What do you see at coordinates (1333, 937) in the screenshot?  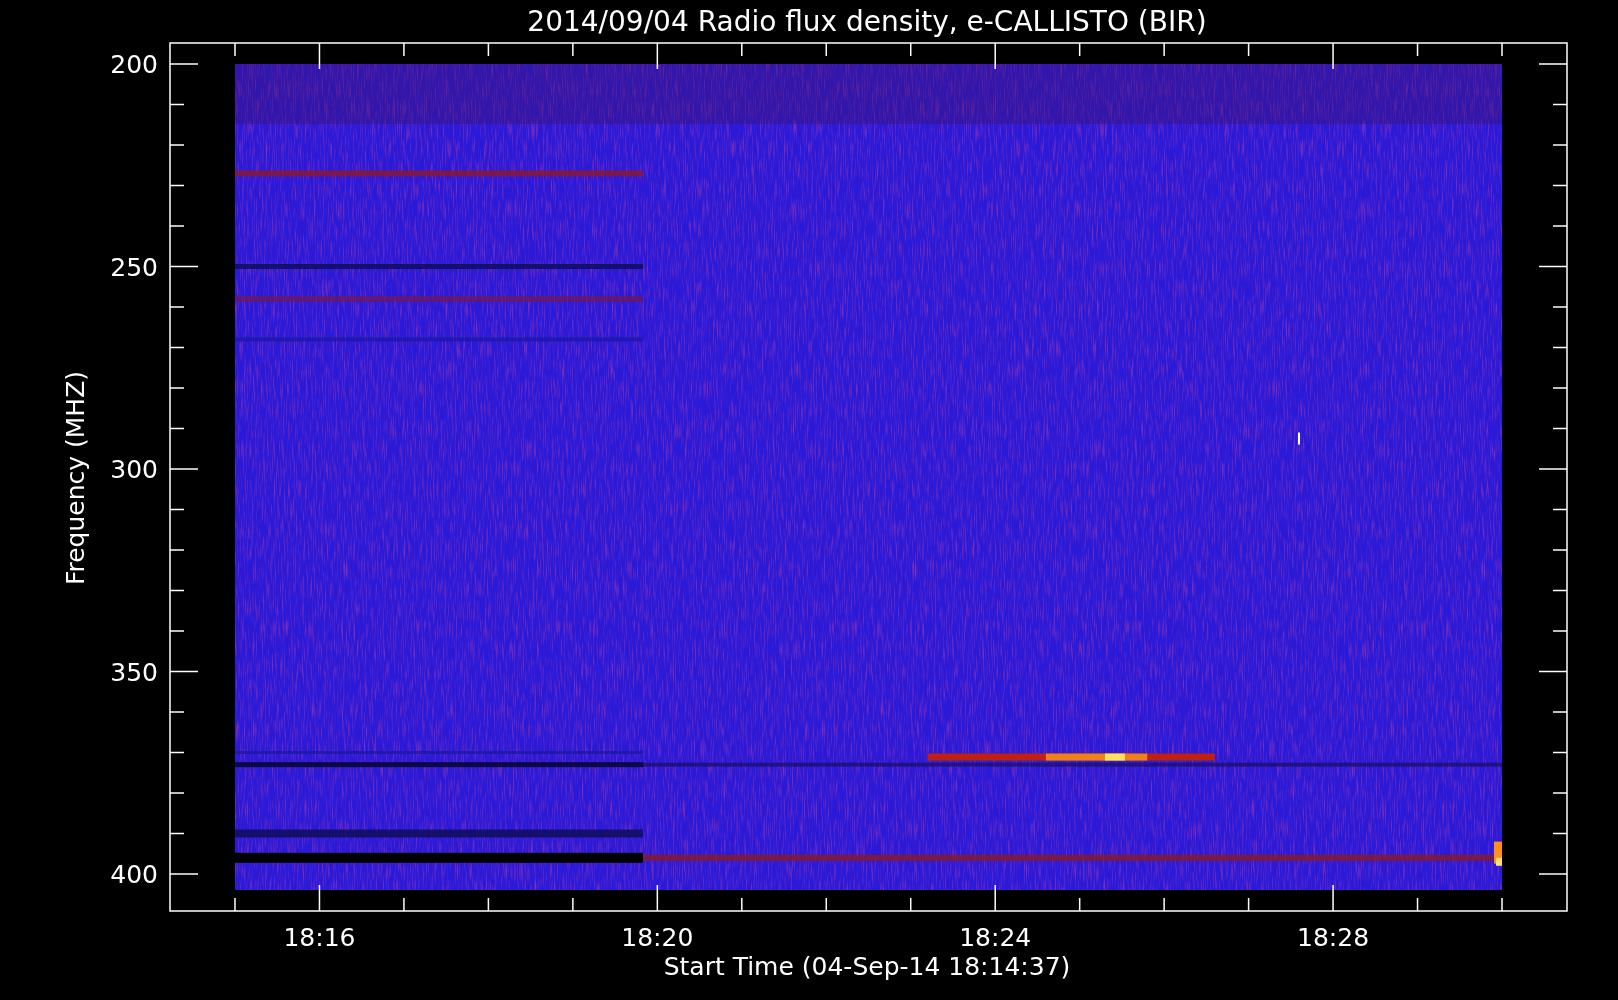 I see `x-tick-label: 18:28` at bounding box center [1333, 937].